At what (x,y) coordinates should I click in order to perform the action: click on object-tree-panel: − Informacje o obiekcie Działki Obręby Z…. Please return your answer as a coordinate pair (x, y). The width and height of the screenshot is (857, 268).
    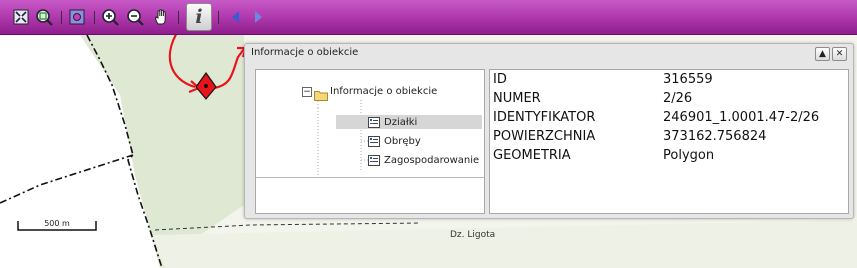
    Looking at the image, I should click on (370, 141).